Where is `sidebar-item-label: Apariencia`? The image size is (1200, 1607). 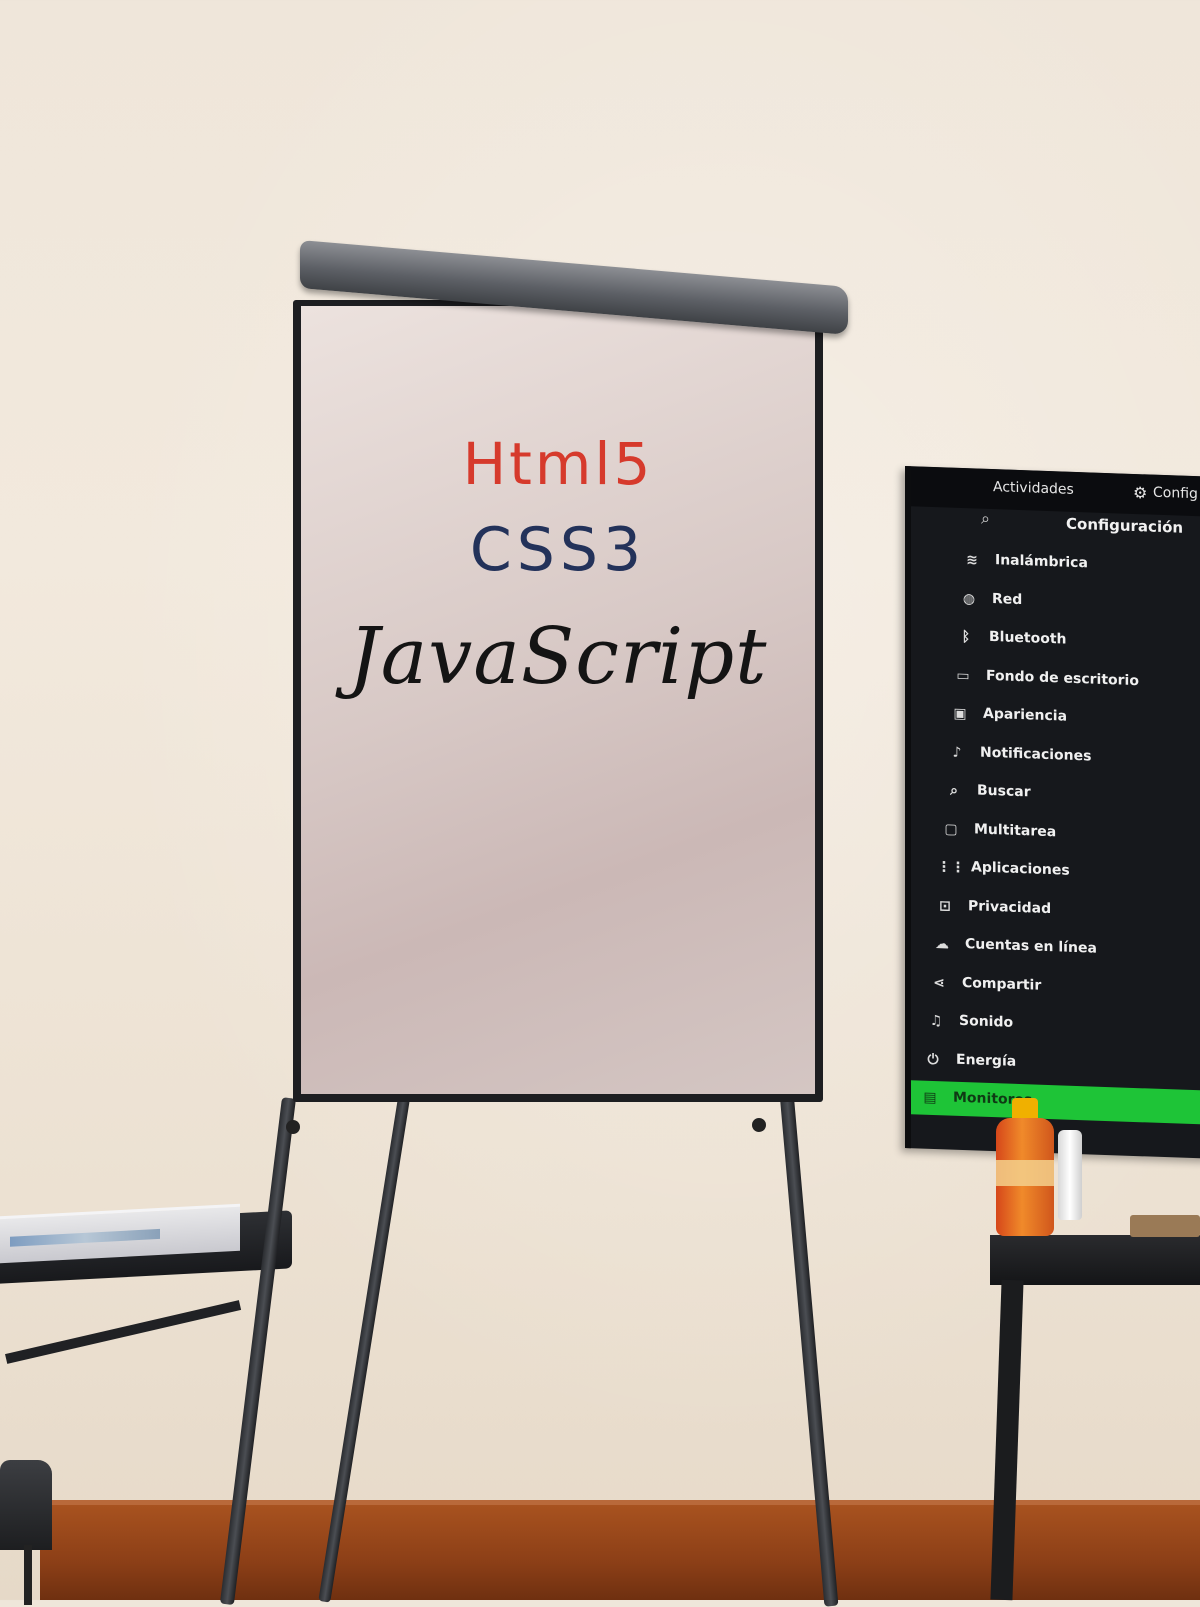
sidebar-item-label: Apariencia is located at coordinates (1025, 715).